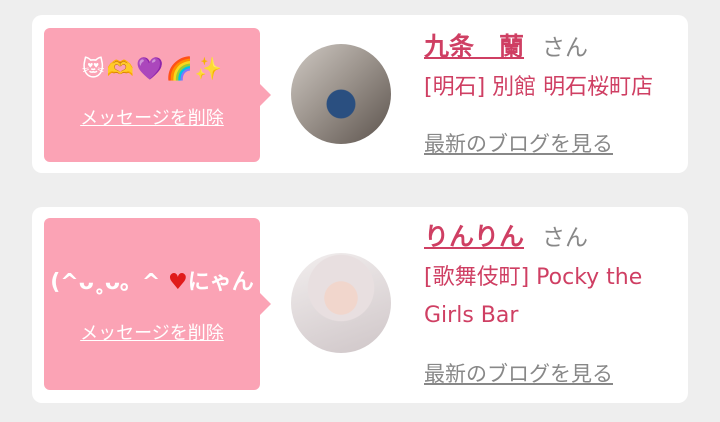 This screenshot has height=422, width=720. I want to click on shop-name: [明石] 別館 明石桜町店, so click(539, 87).